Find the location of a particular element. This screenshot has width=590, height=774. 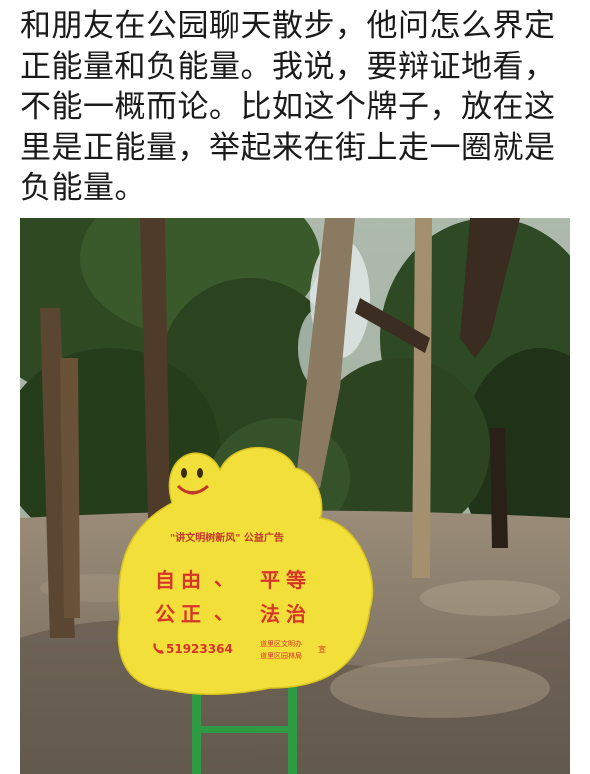

sign-post-left is located at coordinates (196, 730).